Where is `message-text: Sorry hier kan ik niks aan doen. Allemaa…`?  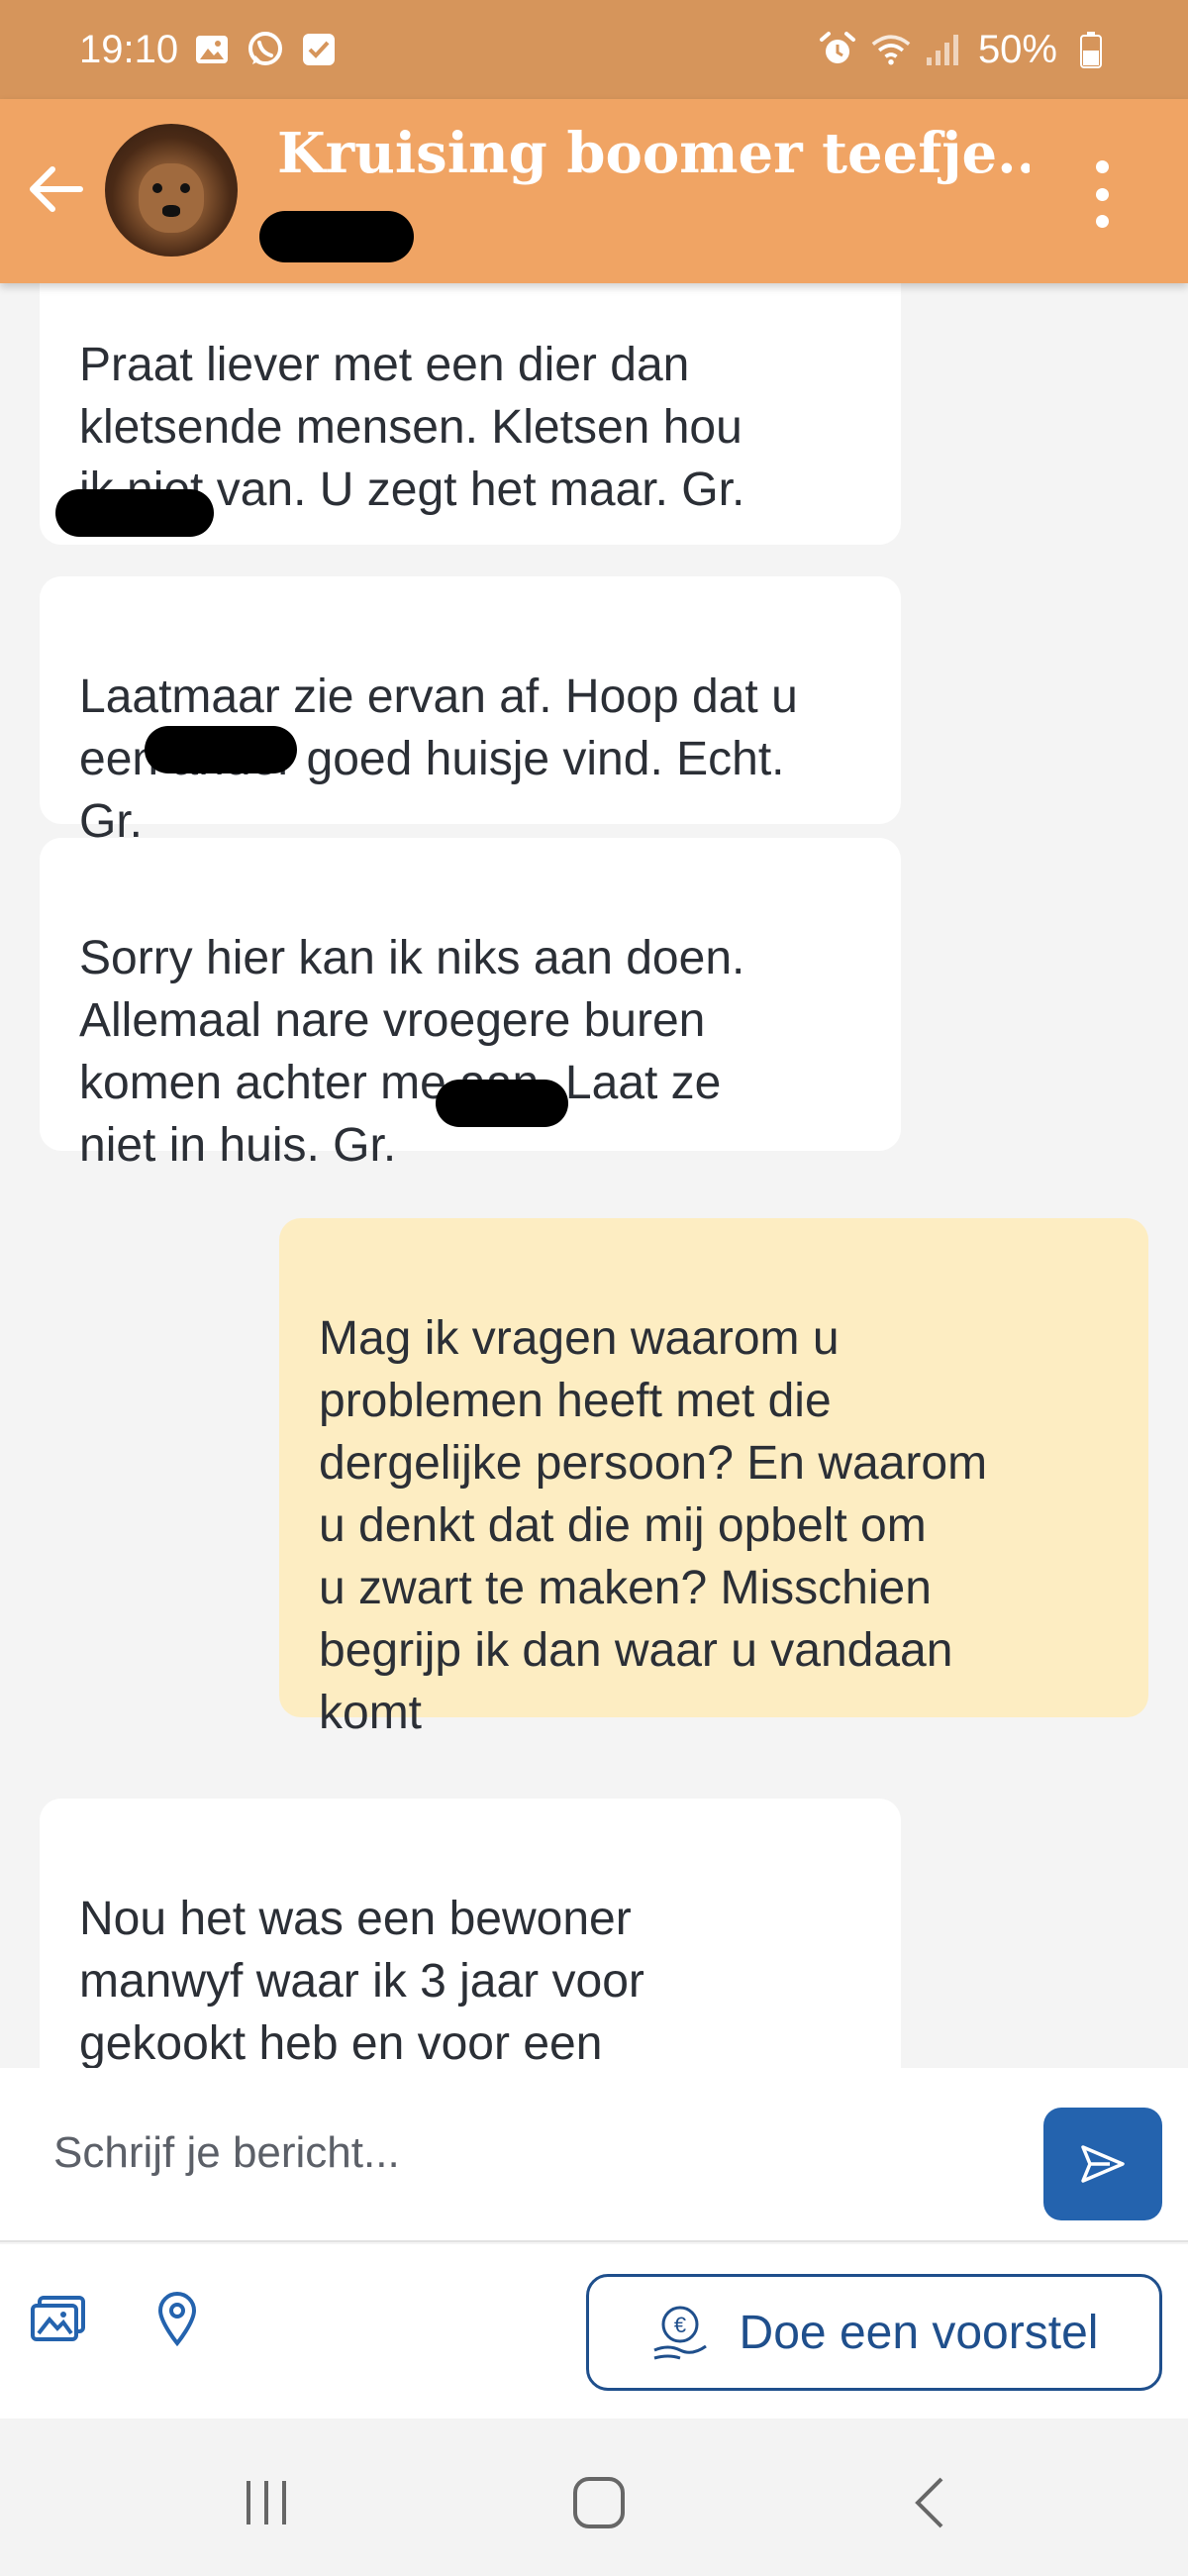
message-text: Sorry hier kan ik niks aan doen. Allemaa… is located at coordinates (412, 1052).